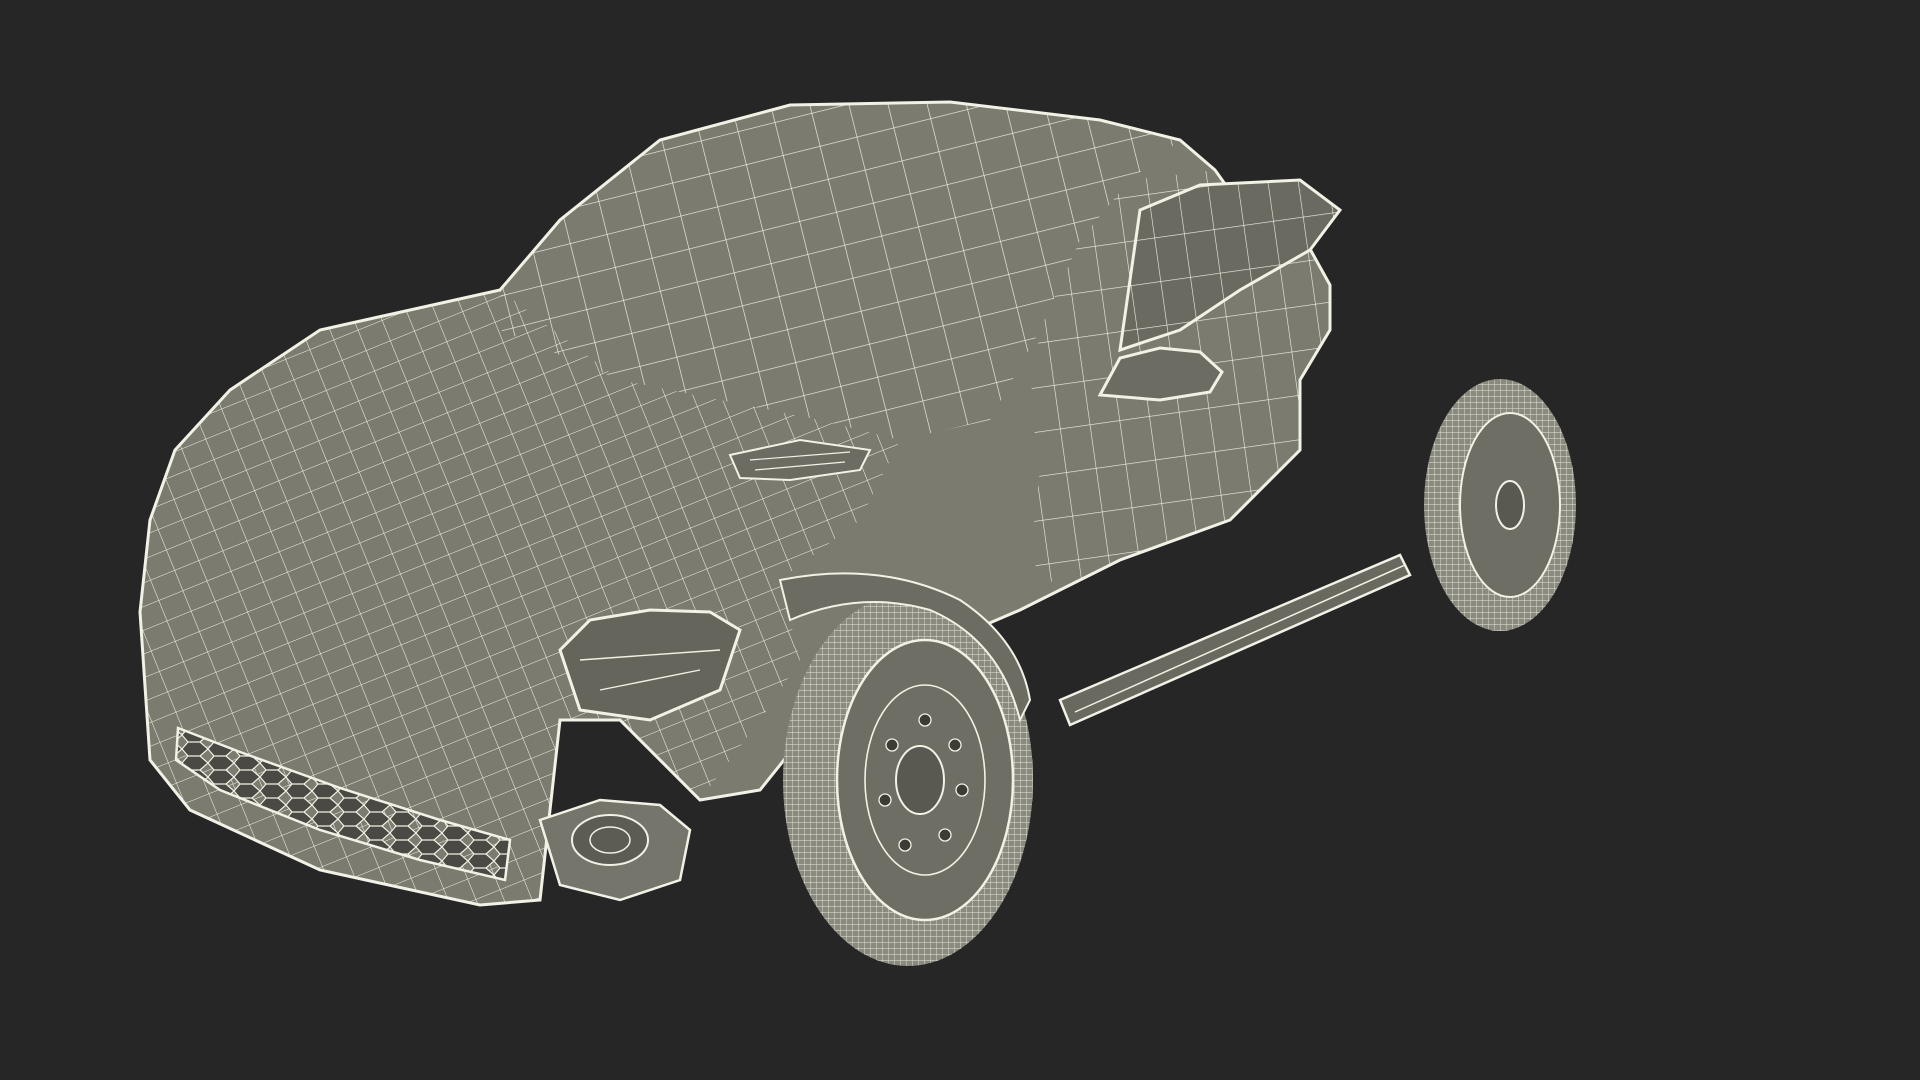 The width and height of the screenshot is (1920, 1080). I want to click on rear-wheel, so click(1500, 505).